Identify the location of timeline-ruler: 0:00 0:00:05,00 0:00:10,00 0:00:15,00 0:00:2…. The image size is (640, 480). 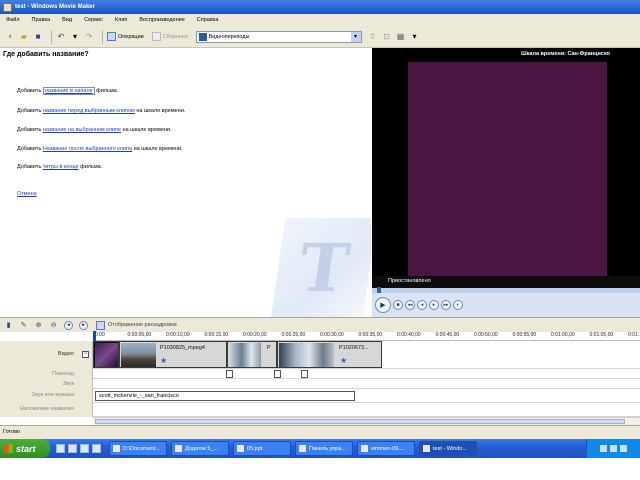
(366, 336).